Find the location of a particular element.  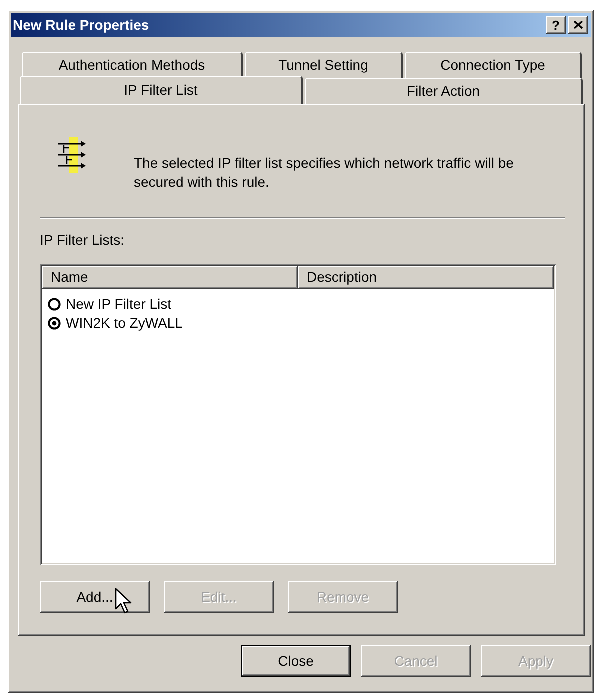

help-button: ? is located at coordinates (556, 25).